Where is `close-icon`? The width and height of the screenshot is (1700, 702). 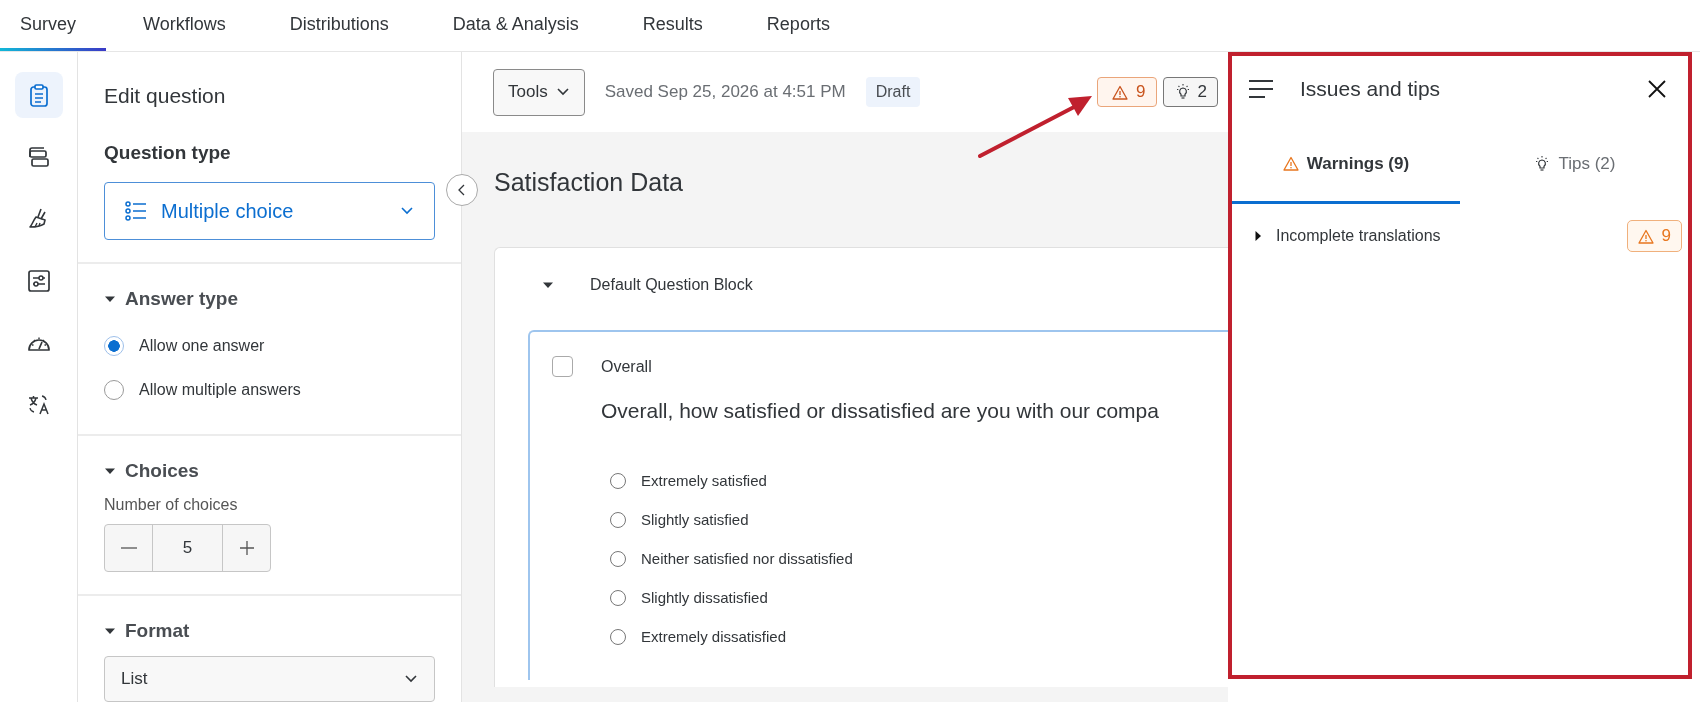 close-icon is located at coordinates (1657, 89).